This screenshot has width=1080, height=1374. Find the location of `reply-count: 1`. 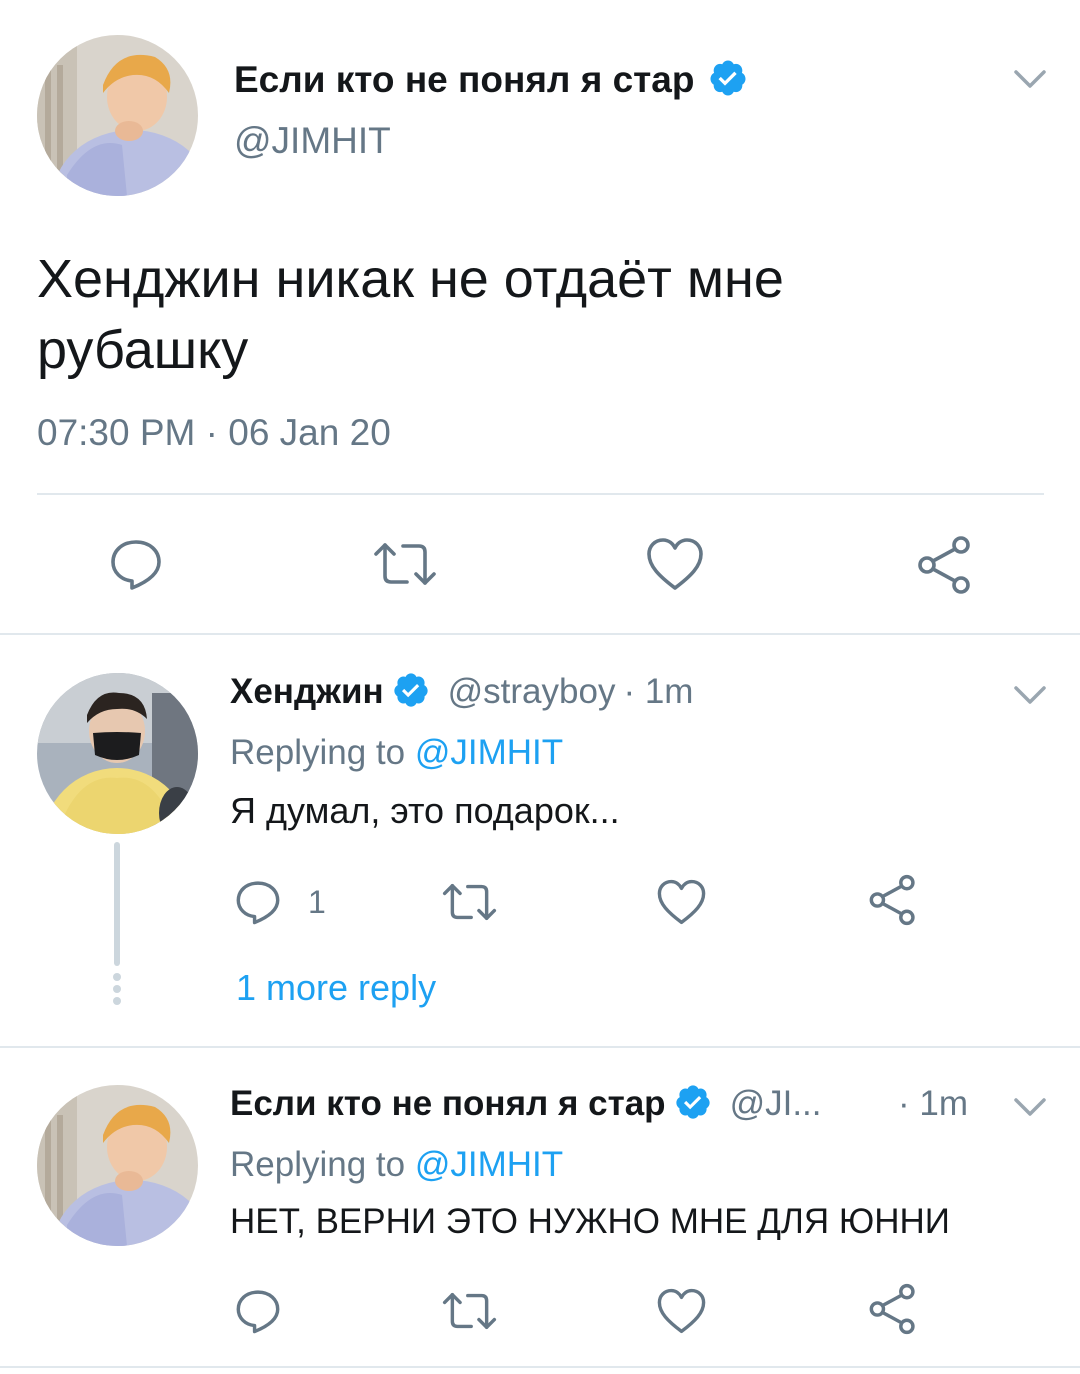

reply-count: 1 is located at coordinates (317, 901).